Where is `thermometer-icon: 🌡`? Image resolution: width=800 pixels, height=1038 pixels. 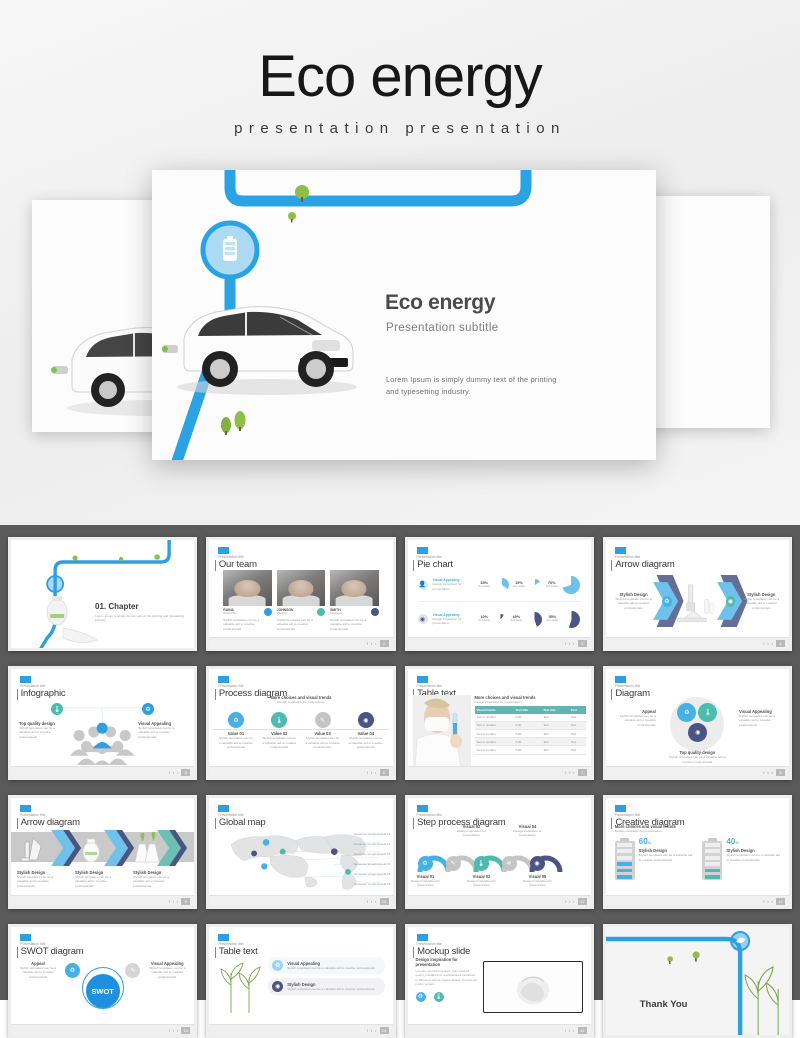
thermometer-icon: 🌡 is located at coordinates (57, 709).